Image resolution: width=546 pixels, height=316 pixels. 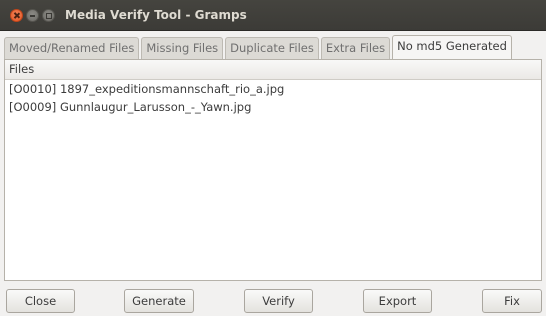 What do you see at coordinates (273, 15) in the screenshot?
I see `title-bar: Media Verify Tool - Gramps` at bounding box center [273, 15].